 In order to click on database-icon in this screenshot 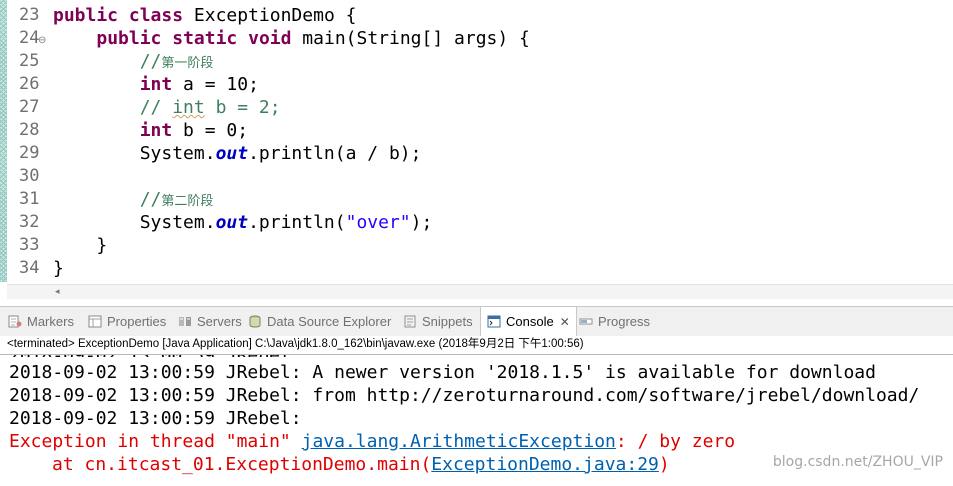, I will do `click(255, 318)`.